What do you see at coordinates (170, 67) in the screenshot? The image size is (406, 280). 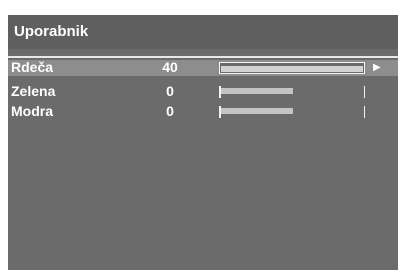 I see `setting-value: 40` at bounding box center [170, 67].